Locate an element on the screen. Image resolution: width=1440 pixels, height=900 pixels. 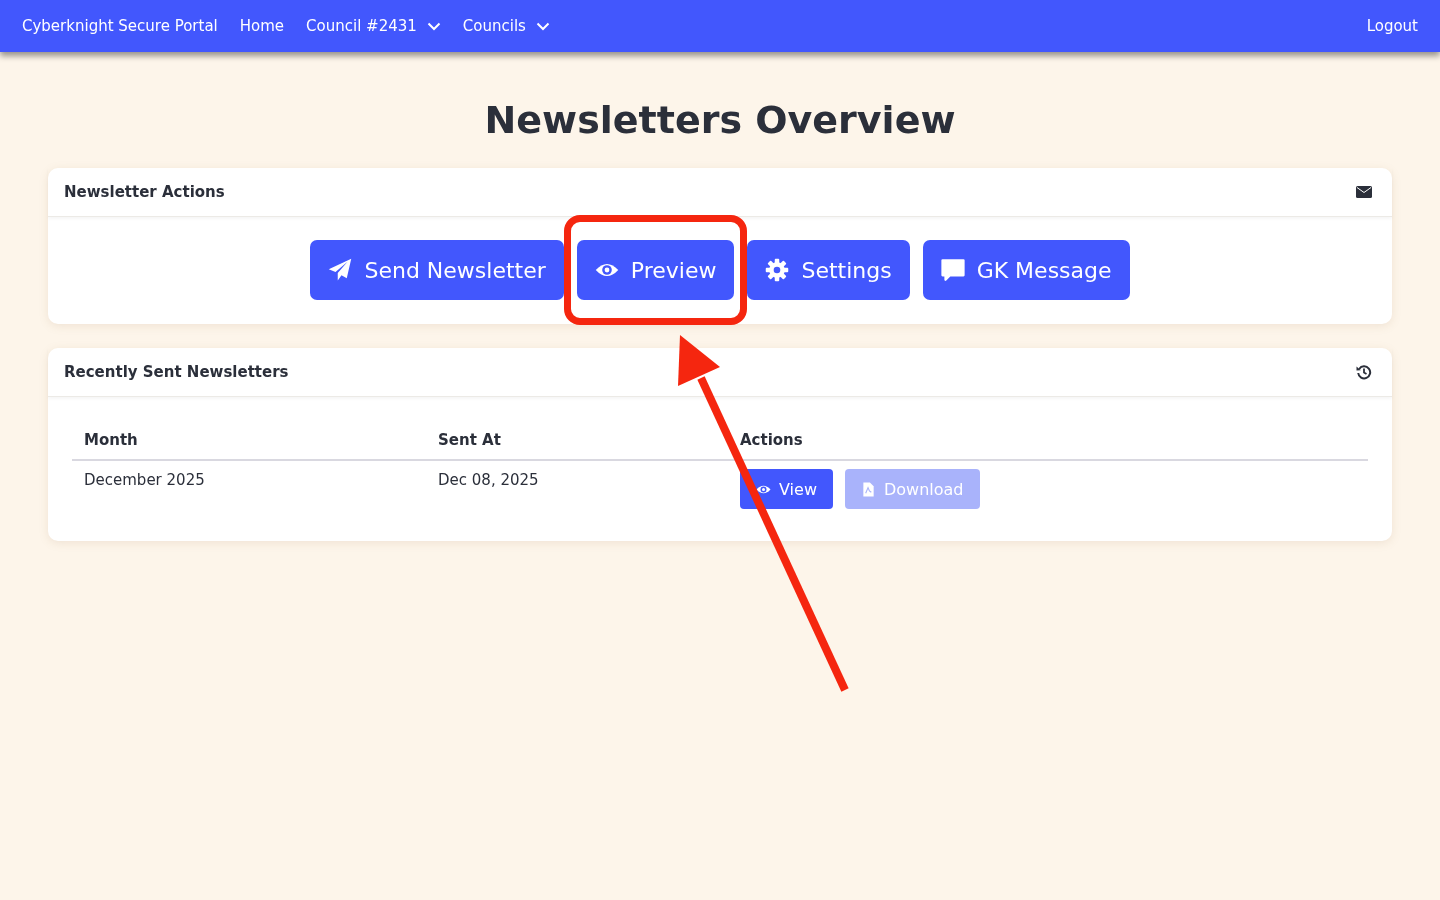
action-button: GK Message is located at coordinates (1026, 270).